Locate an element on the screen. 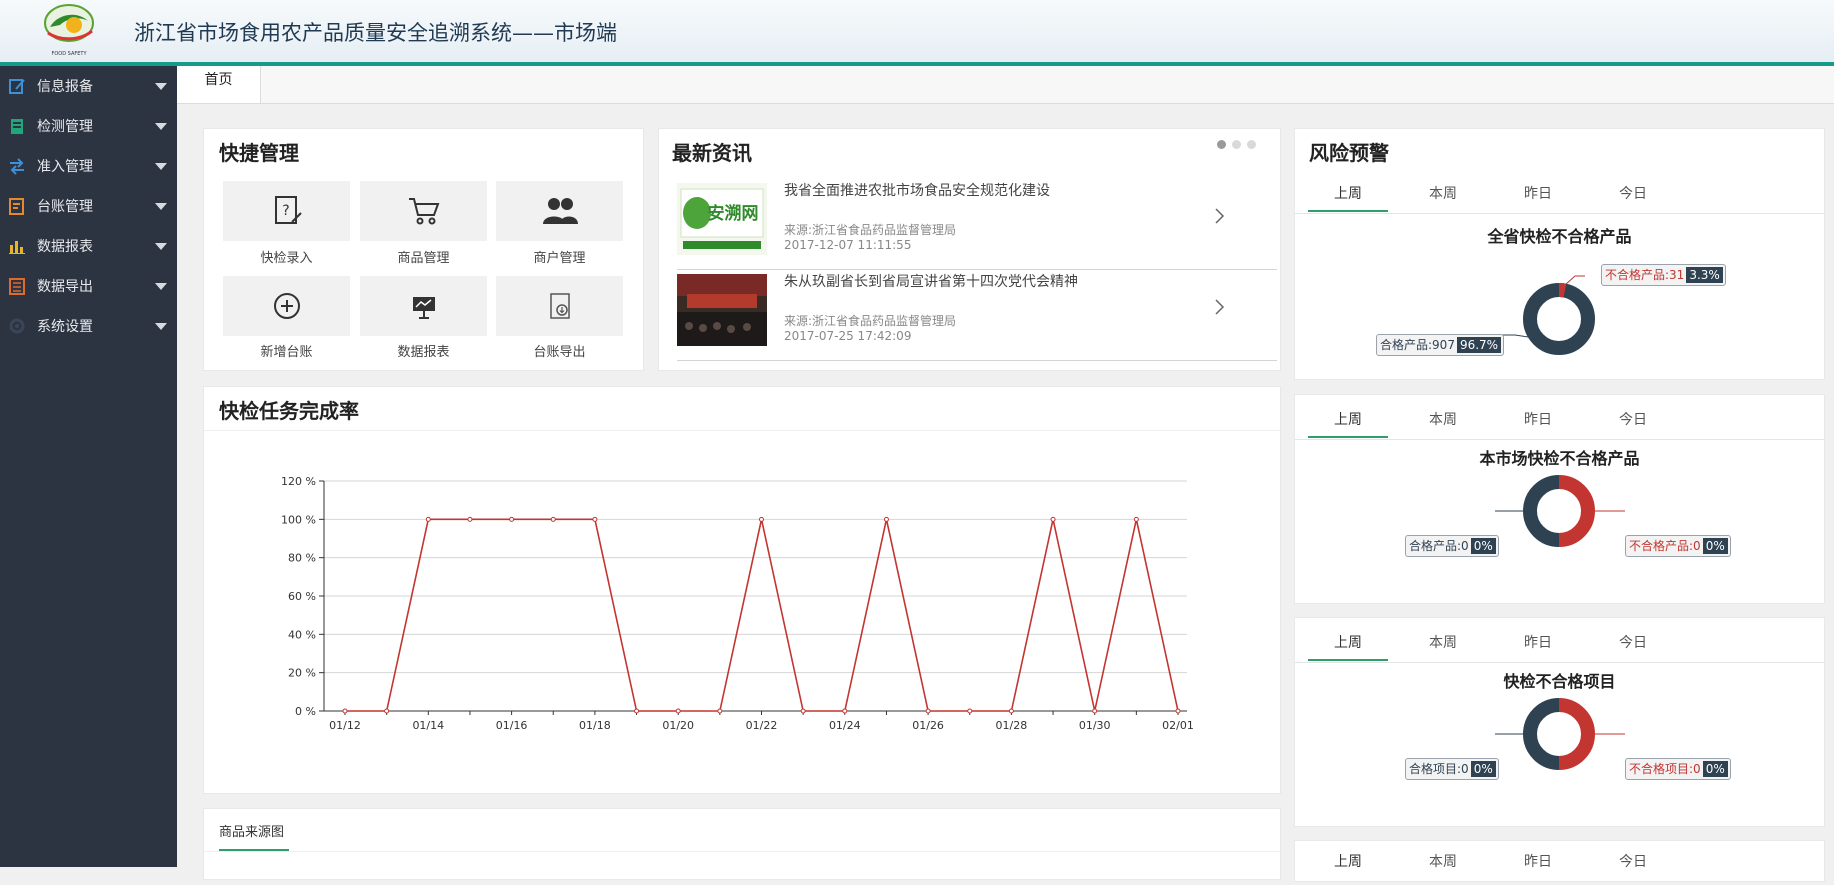 The height and width of the screenshot is (885, 1834). bar-chart-icon is located at coordinates (17, 246).